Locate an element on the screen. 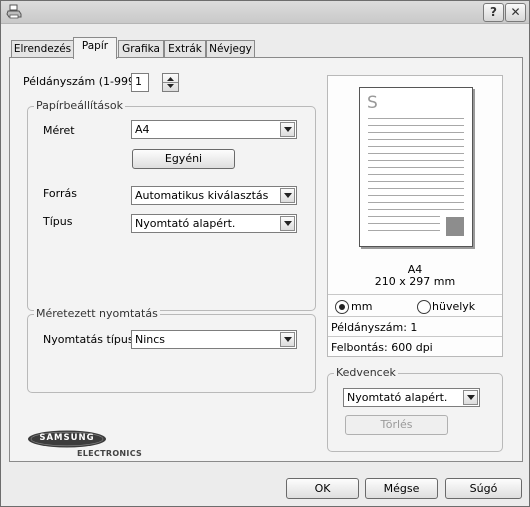 This screenshot has width=530, height=507. tab-elrendezes: Elrendezés is located at coordinates (42, 49).